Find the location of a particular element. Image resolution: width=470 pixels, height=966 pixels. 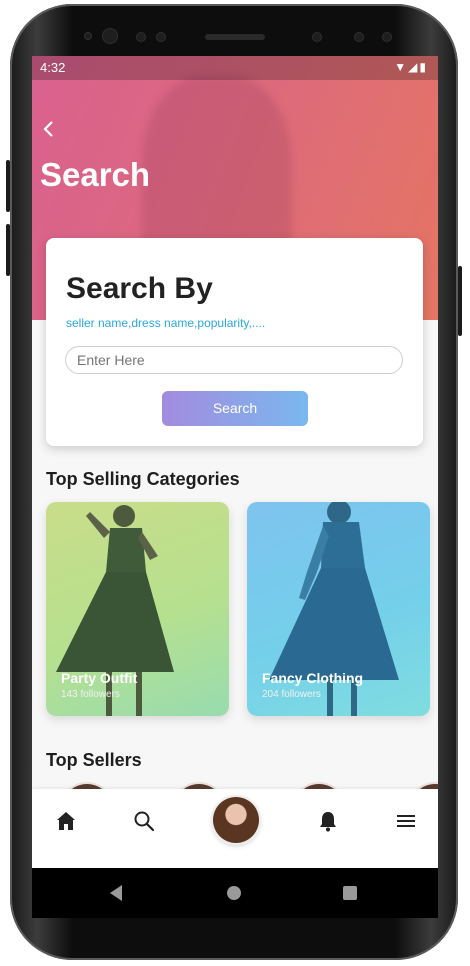

search-input is located at coordinates (234, 360).